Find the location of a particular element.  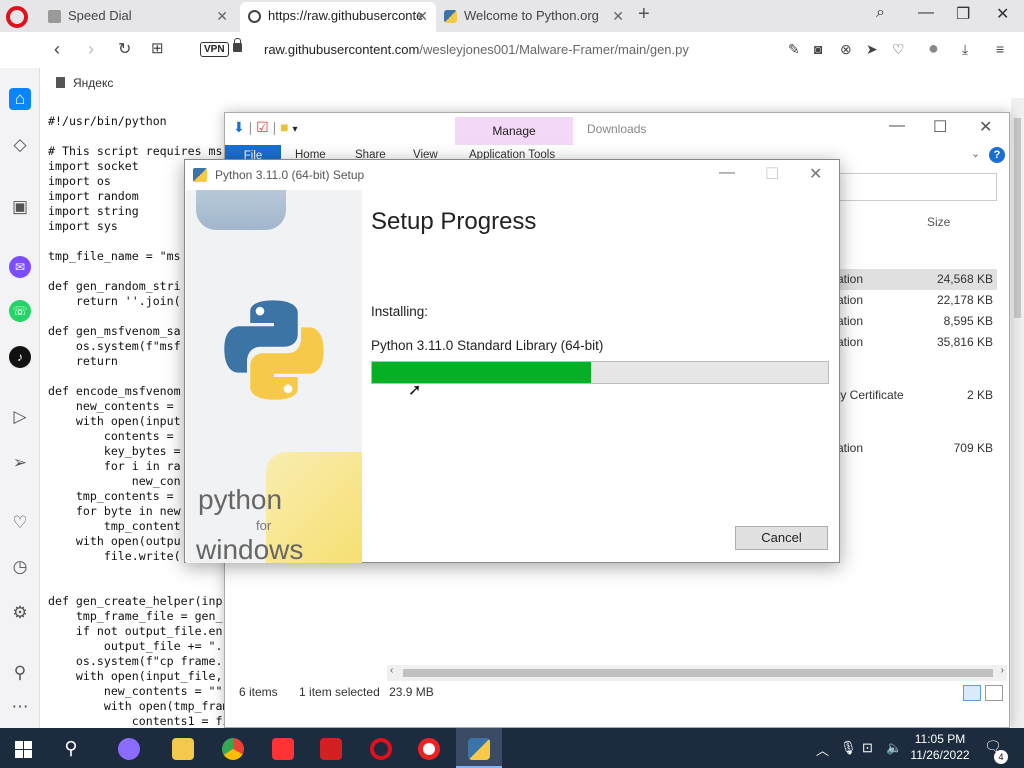

list-item: ation 35,816 KB is located at coordinates (917, 342).